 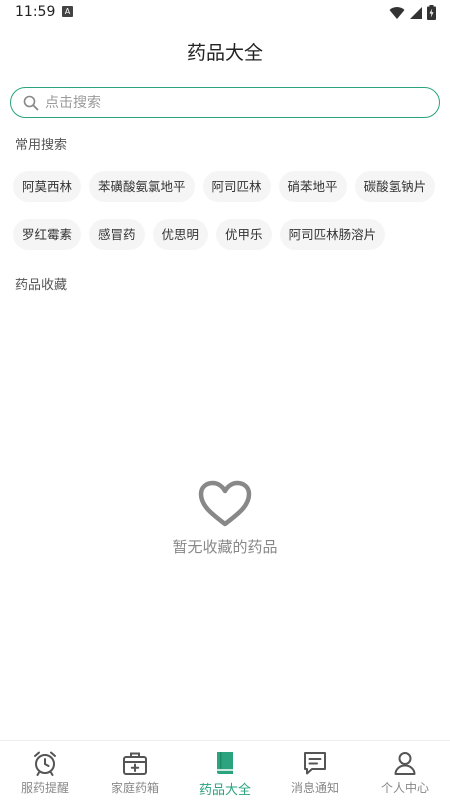 I want to click on nav-item-personal-center: 个人中心, so click(x=405, y=771).